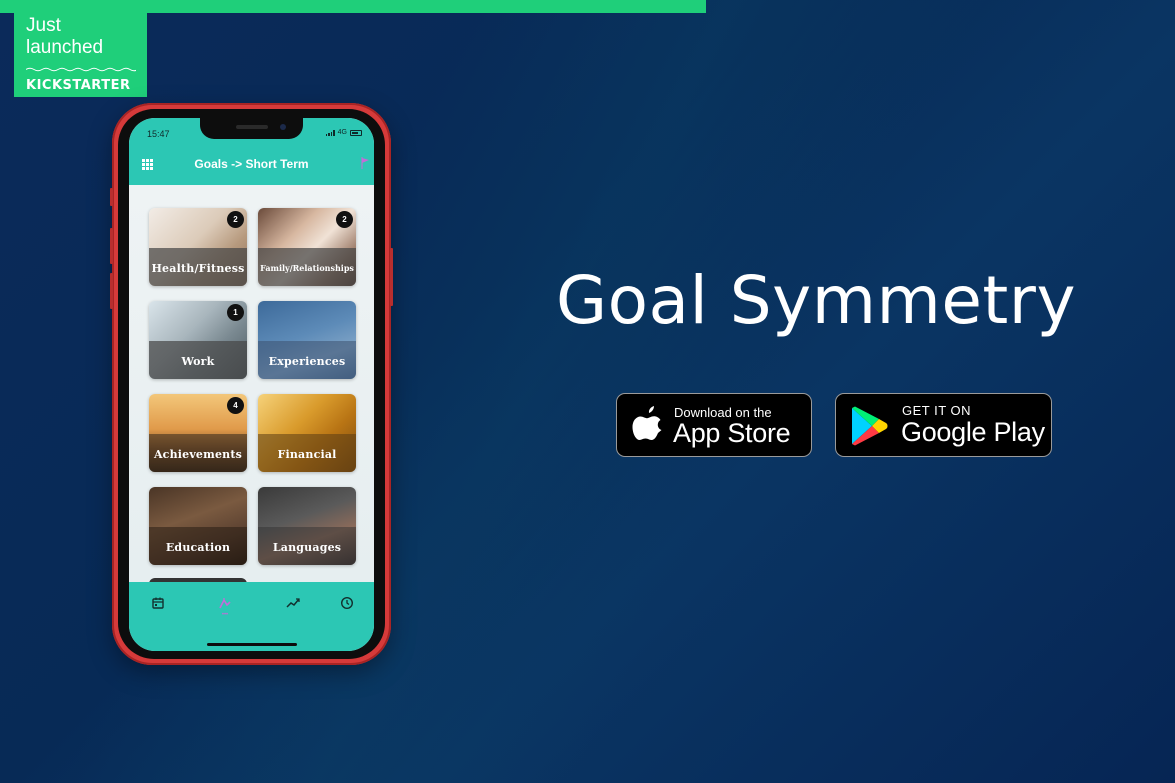 The image size is (1175, 783). I want to click on tile-achievements: Achievements 4, so click(198, 433).